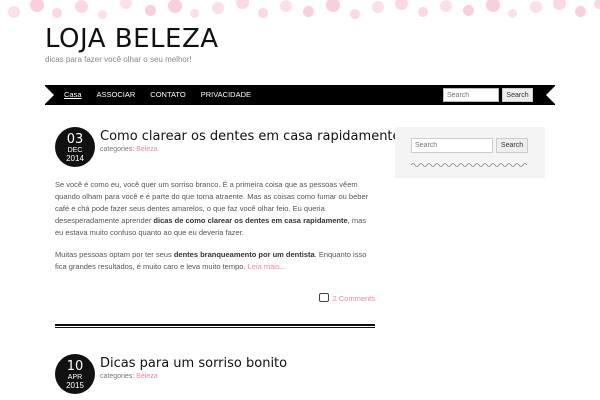 The width and height of the screenshot is (600, 400). I want to click on nav-item-contato: CONTATO, so click(167, 95).